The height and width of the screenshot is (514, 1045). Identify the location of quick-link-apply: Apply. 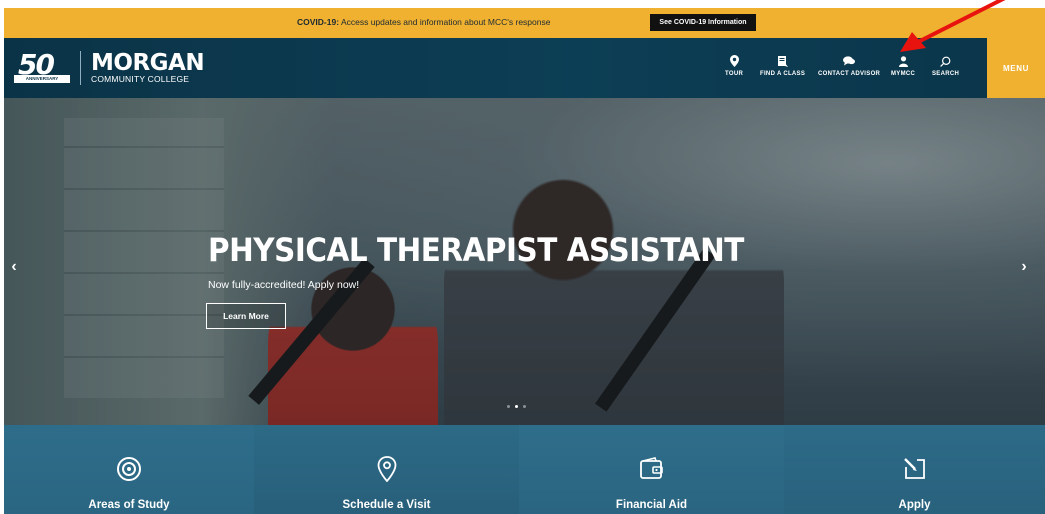
(914, 469).